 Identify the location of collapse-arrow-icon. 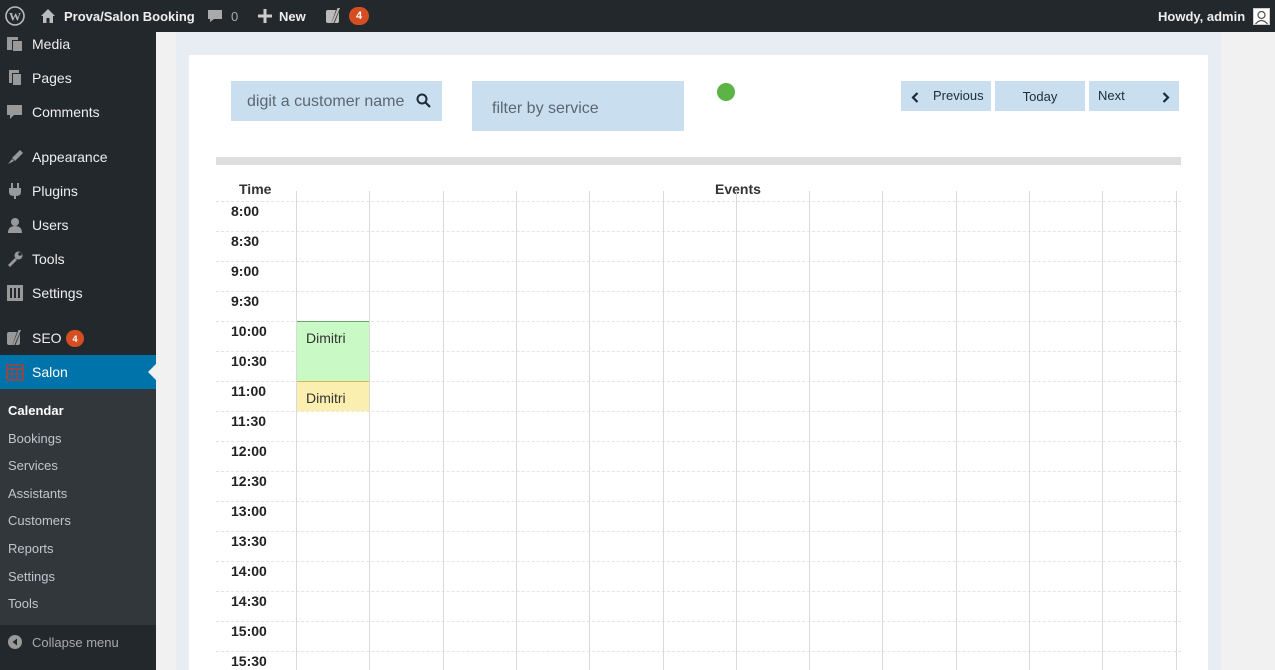
(15, 643).